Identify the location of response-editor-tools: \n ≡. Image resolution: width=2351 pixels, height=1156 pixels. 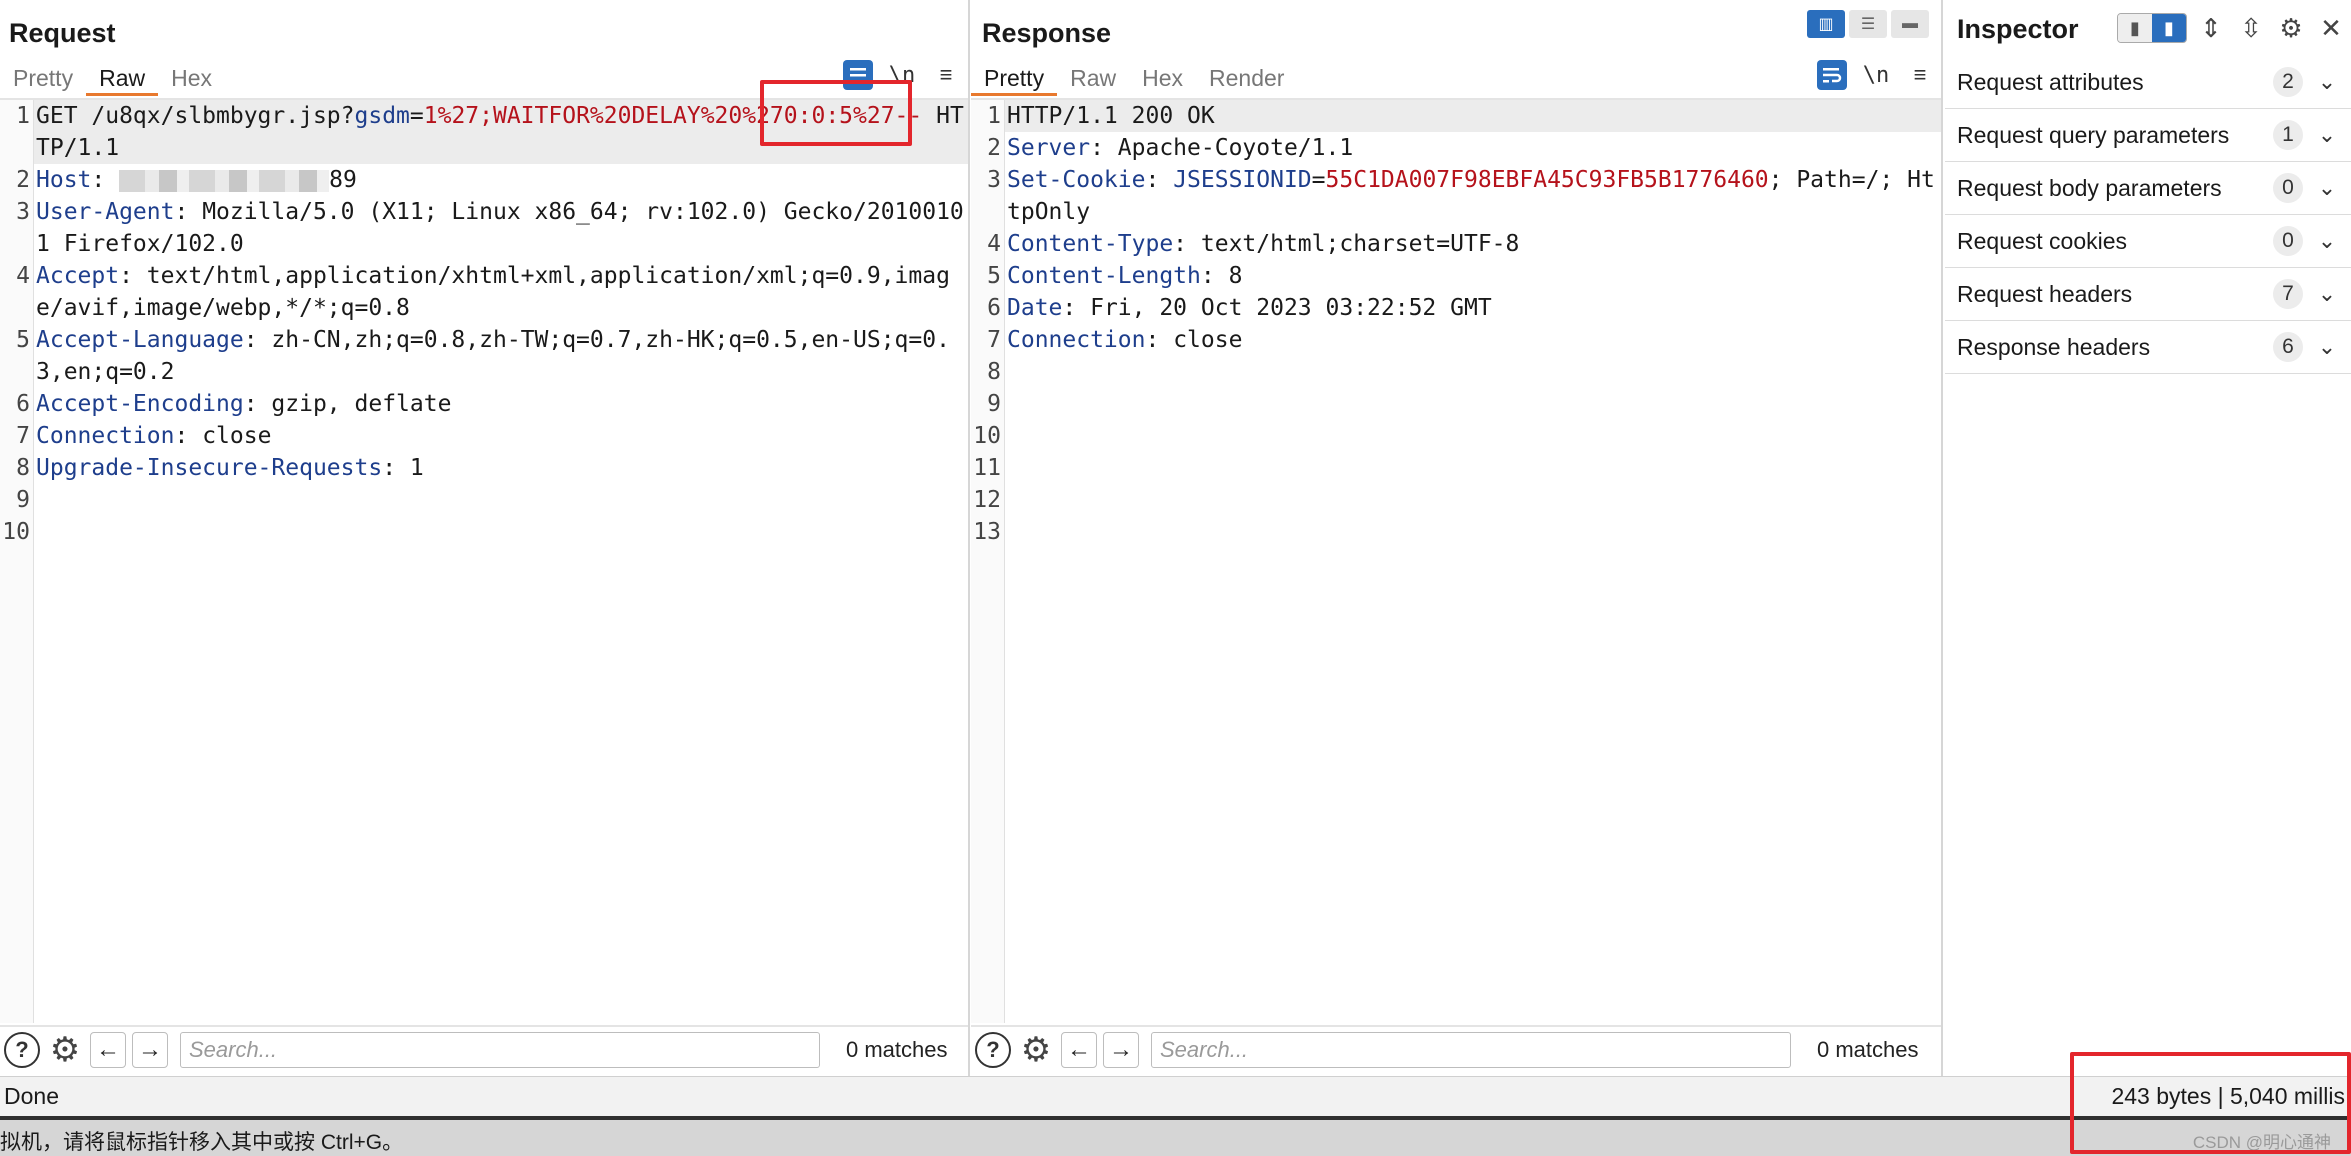
(1876, 75).